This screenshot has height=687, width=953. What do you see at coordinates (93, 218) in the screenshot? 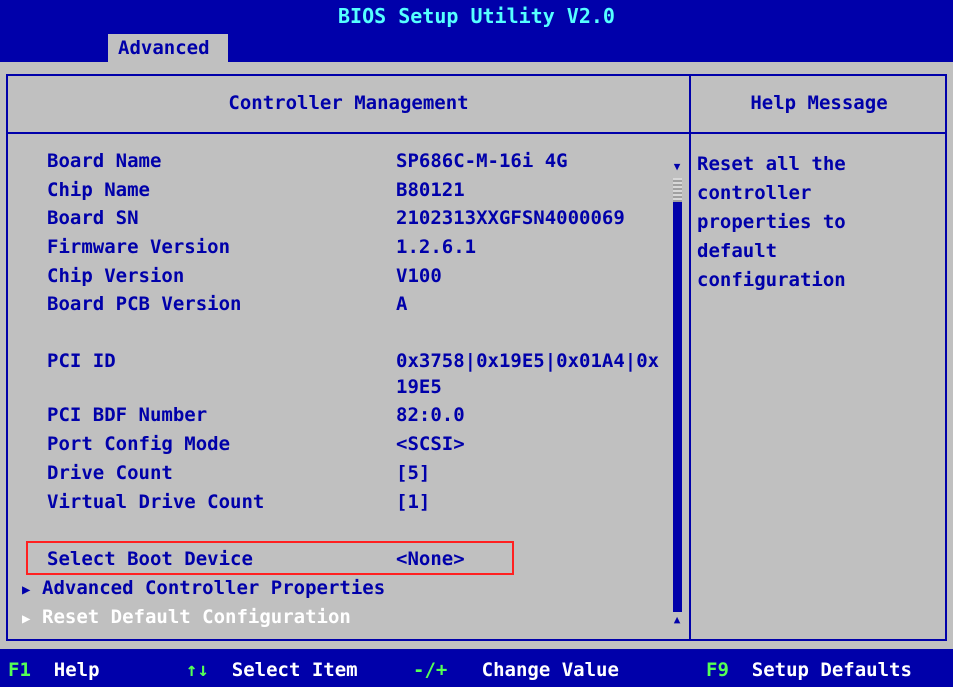
I see `field-label: Board SN` at bounding box center [93, 218].